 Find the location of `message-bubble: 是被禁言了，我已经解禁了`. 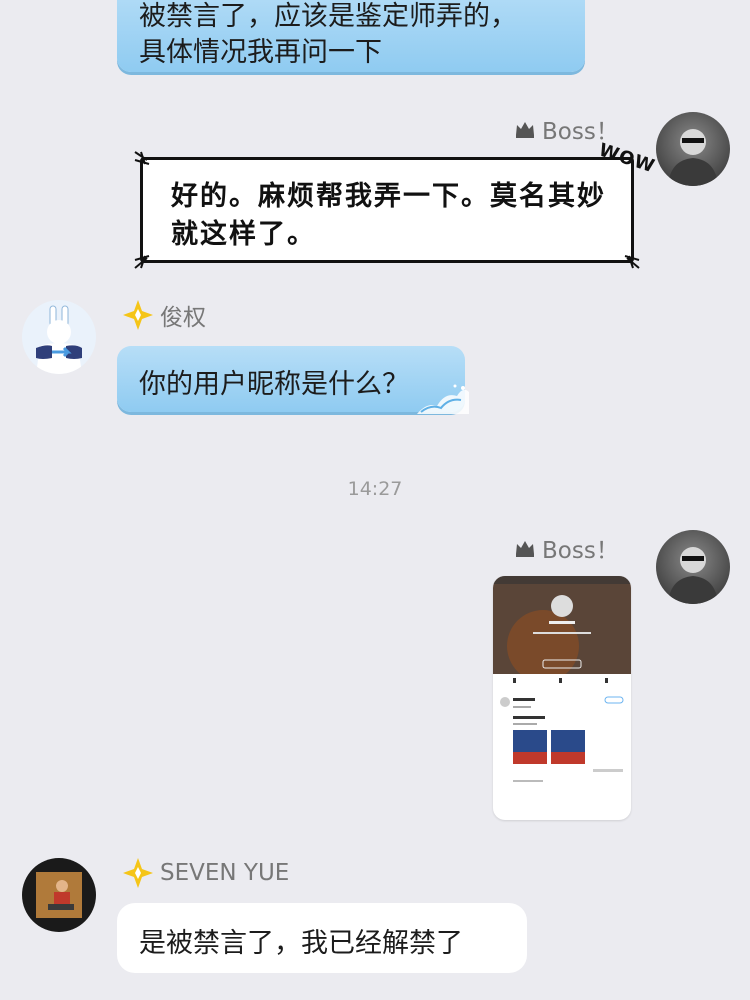

message-bubble: 是被禁言了，我已经解禁了 is located at coordinates (322, 938).